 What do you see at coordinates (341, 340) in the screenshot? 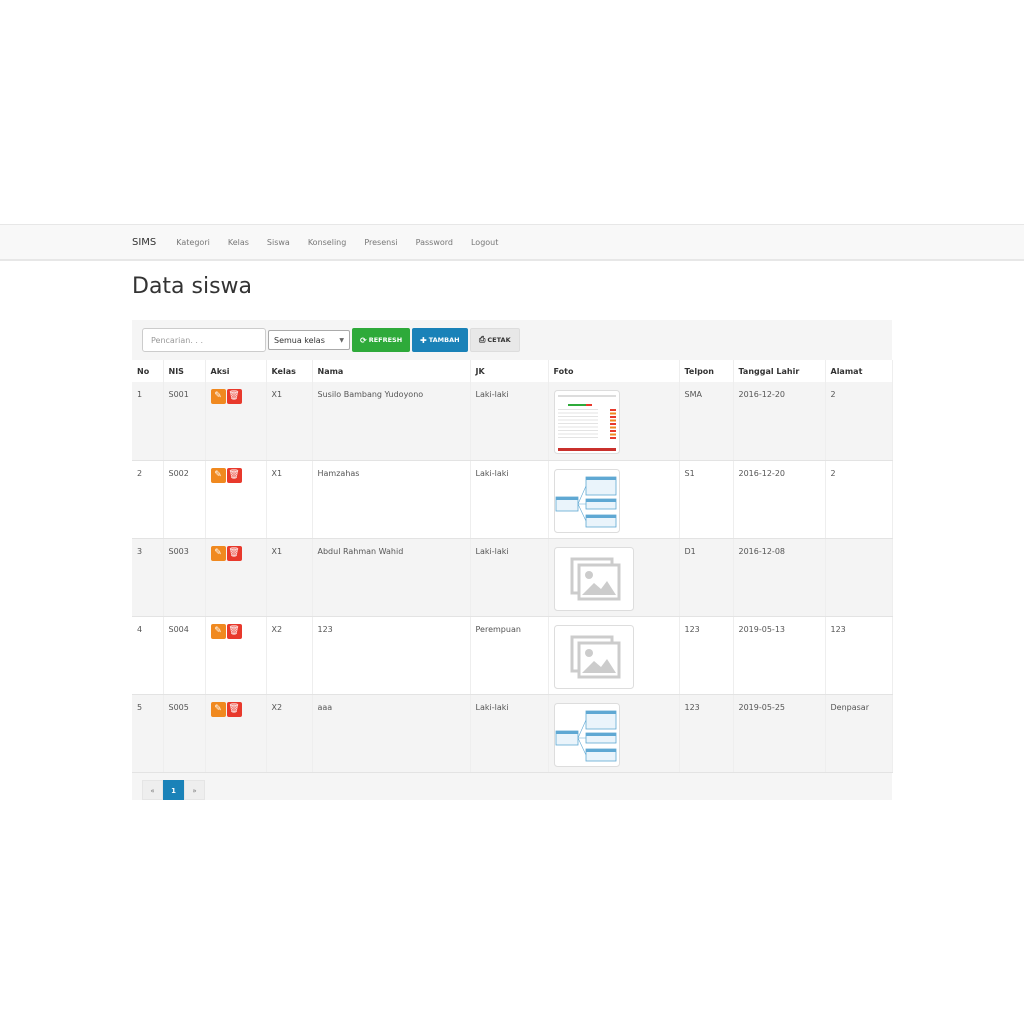
I see `chevron-down-icon: ▼` at bounding box center [341, 340].